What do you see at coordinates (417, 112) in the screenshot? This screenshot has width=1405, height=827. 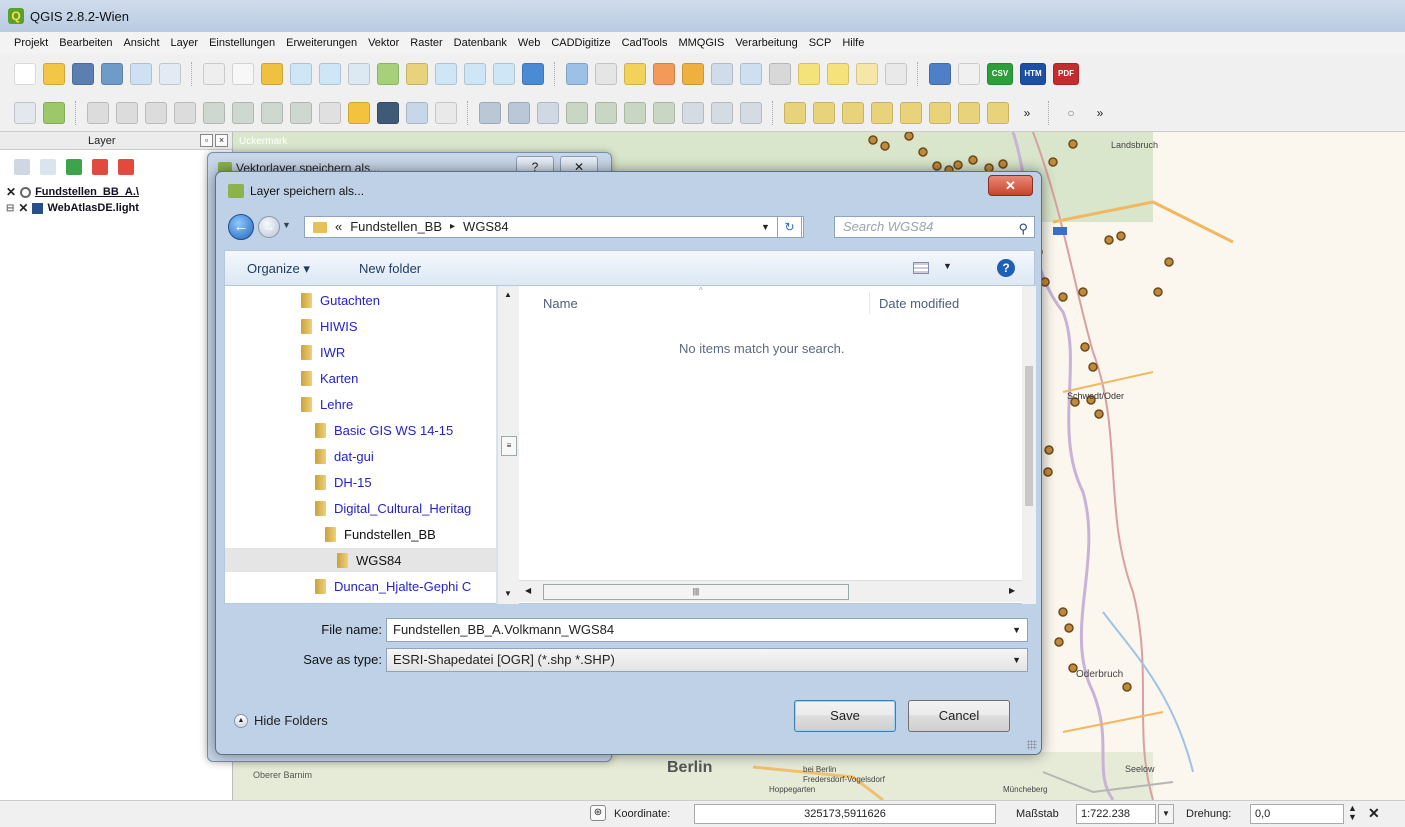 I see `statistics-icon` at bounding box center [417, 112].